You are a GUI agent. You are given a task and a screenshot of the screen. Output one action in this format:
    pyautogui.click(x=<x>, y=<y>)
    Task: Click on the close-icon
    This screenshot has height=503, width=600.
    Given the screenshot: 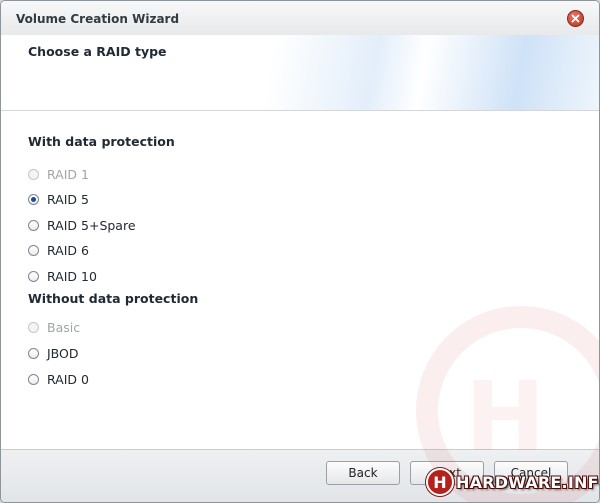 What is the action you would take?
    pyautogui.click(x=575, y=18)
    